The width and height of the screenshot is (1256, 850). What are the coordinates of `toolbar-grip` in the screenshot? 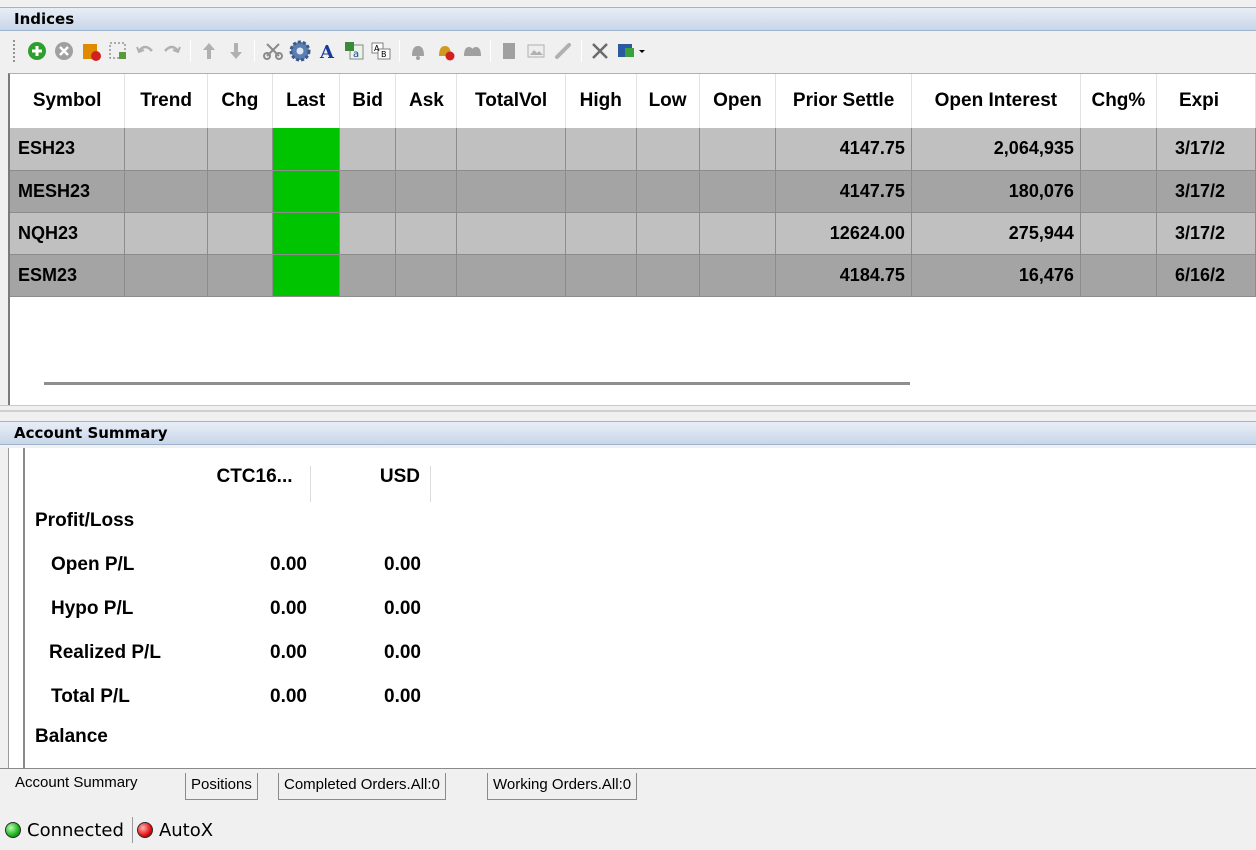 It's located at (14, 51).